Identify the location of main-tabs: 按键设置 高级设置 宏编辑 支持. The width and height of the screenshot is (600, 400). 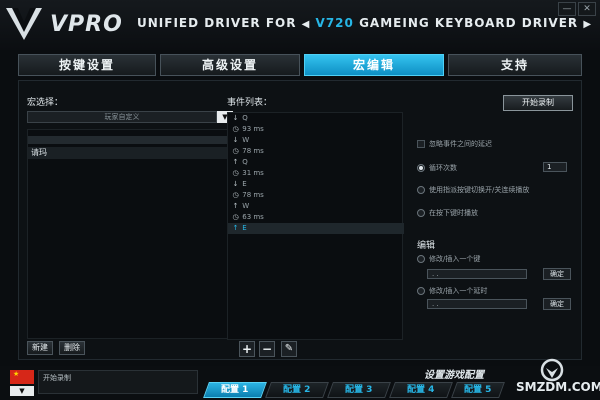
(300, 65).